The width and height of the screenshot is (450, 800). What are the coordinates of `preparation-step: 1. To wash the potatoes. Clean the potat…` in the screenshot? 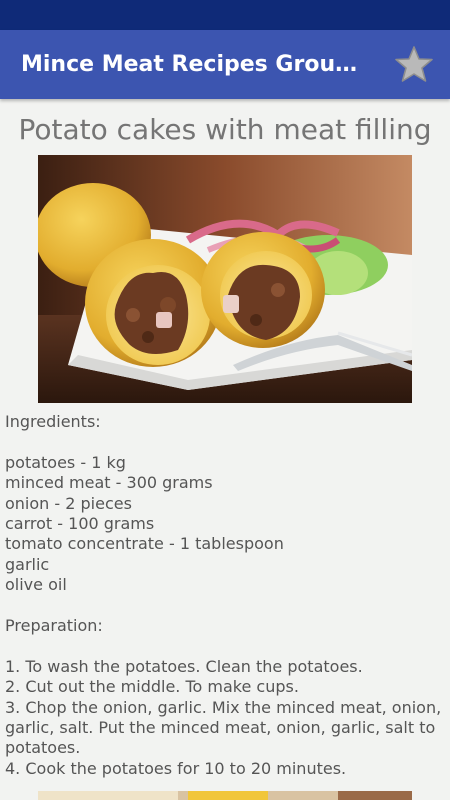 It's located at (184, 666).